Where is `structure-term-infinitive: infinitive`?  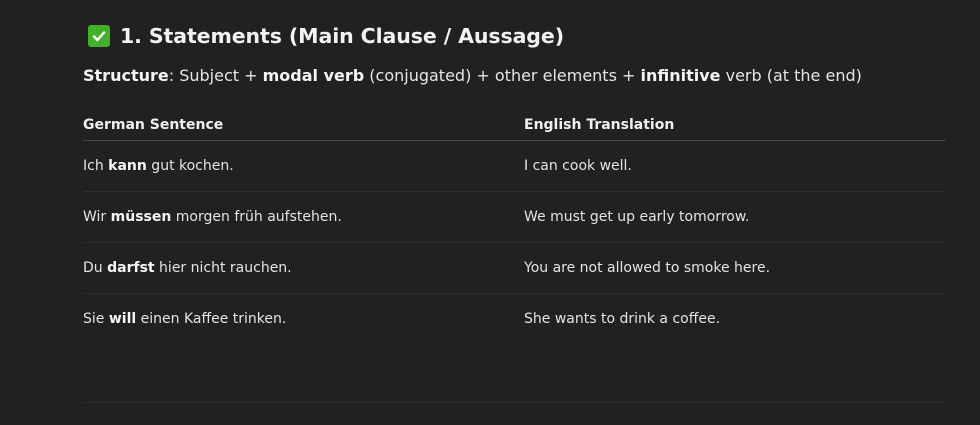
structure-term-infinitive: infinitive is located at coordinates (680, 75).